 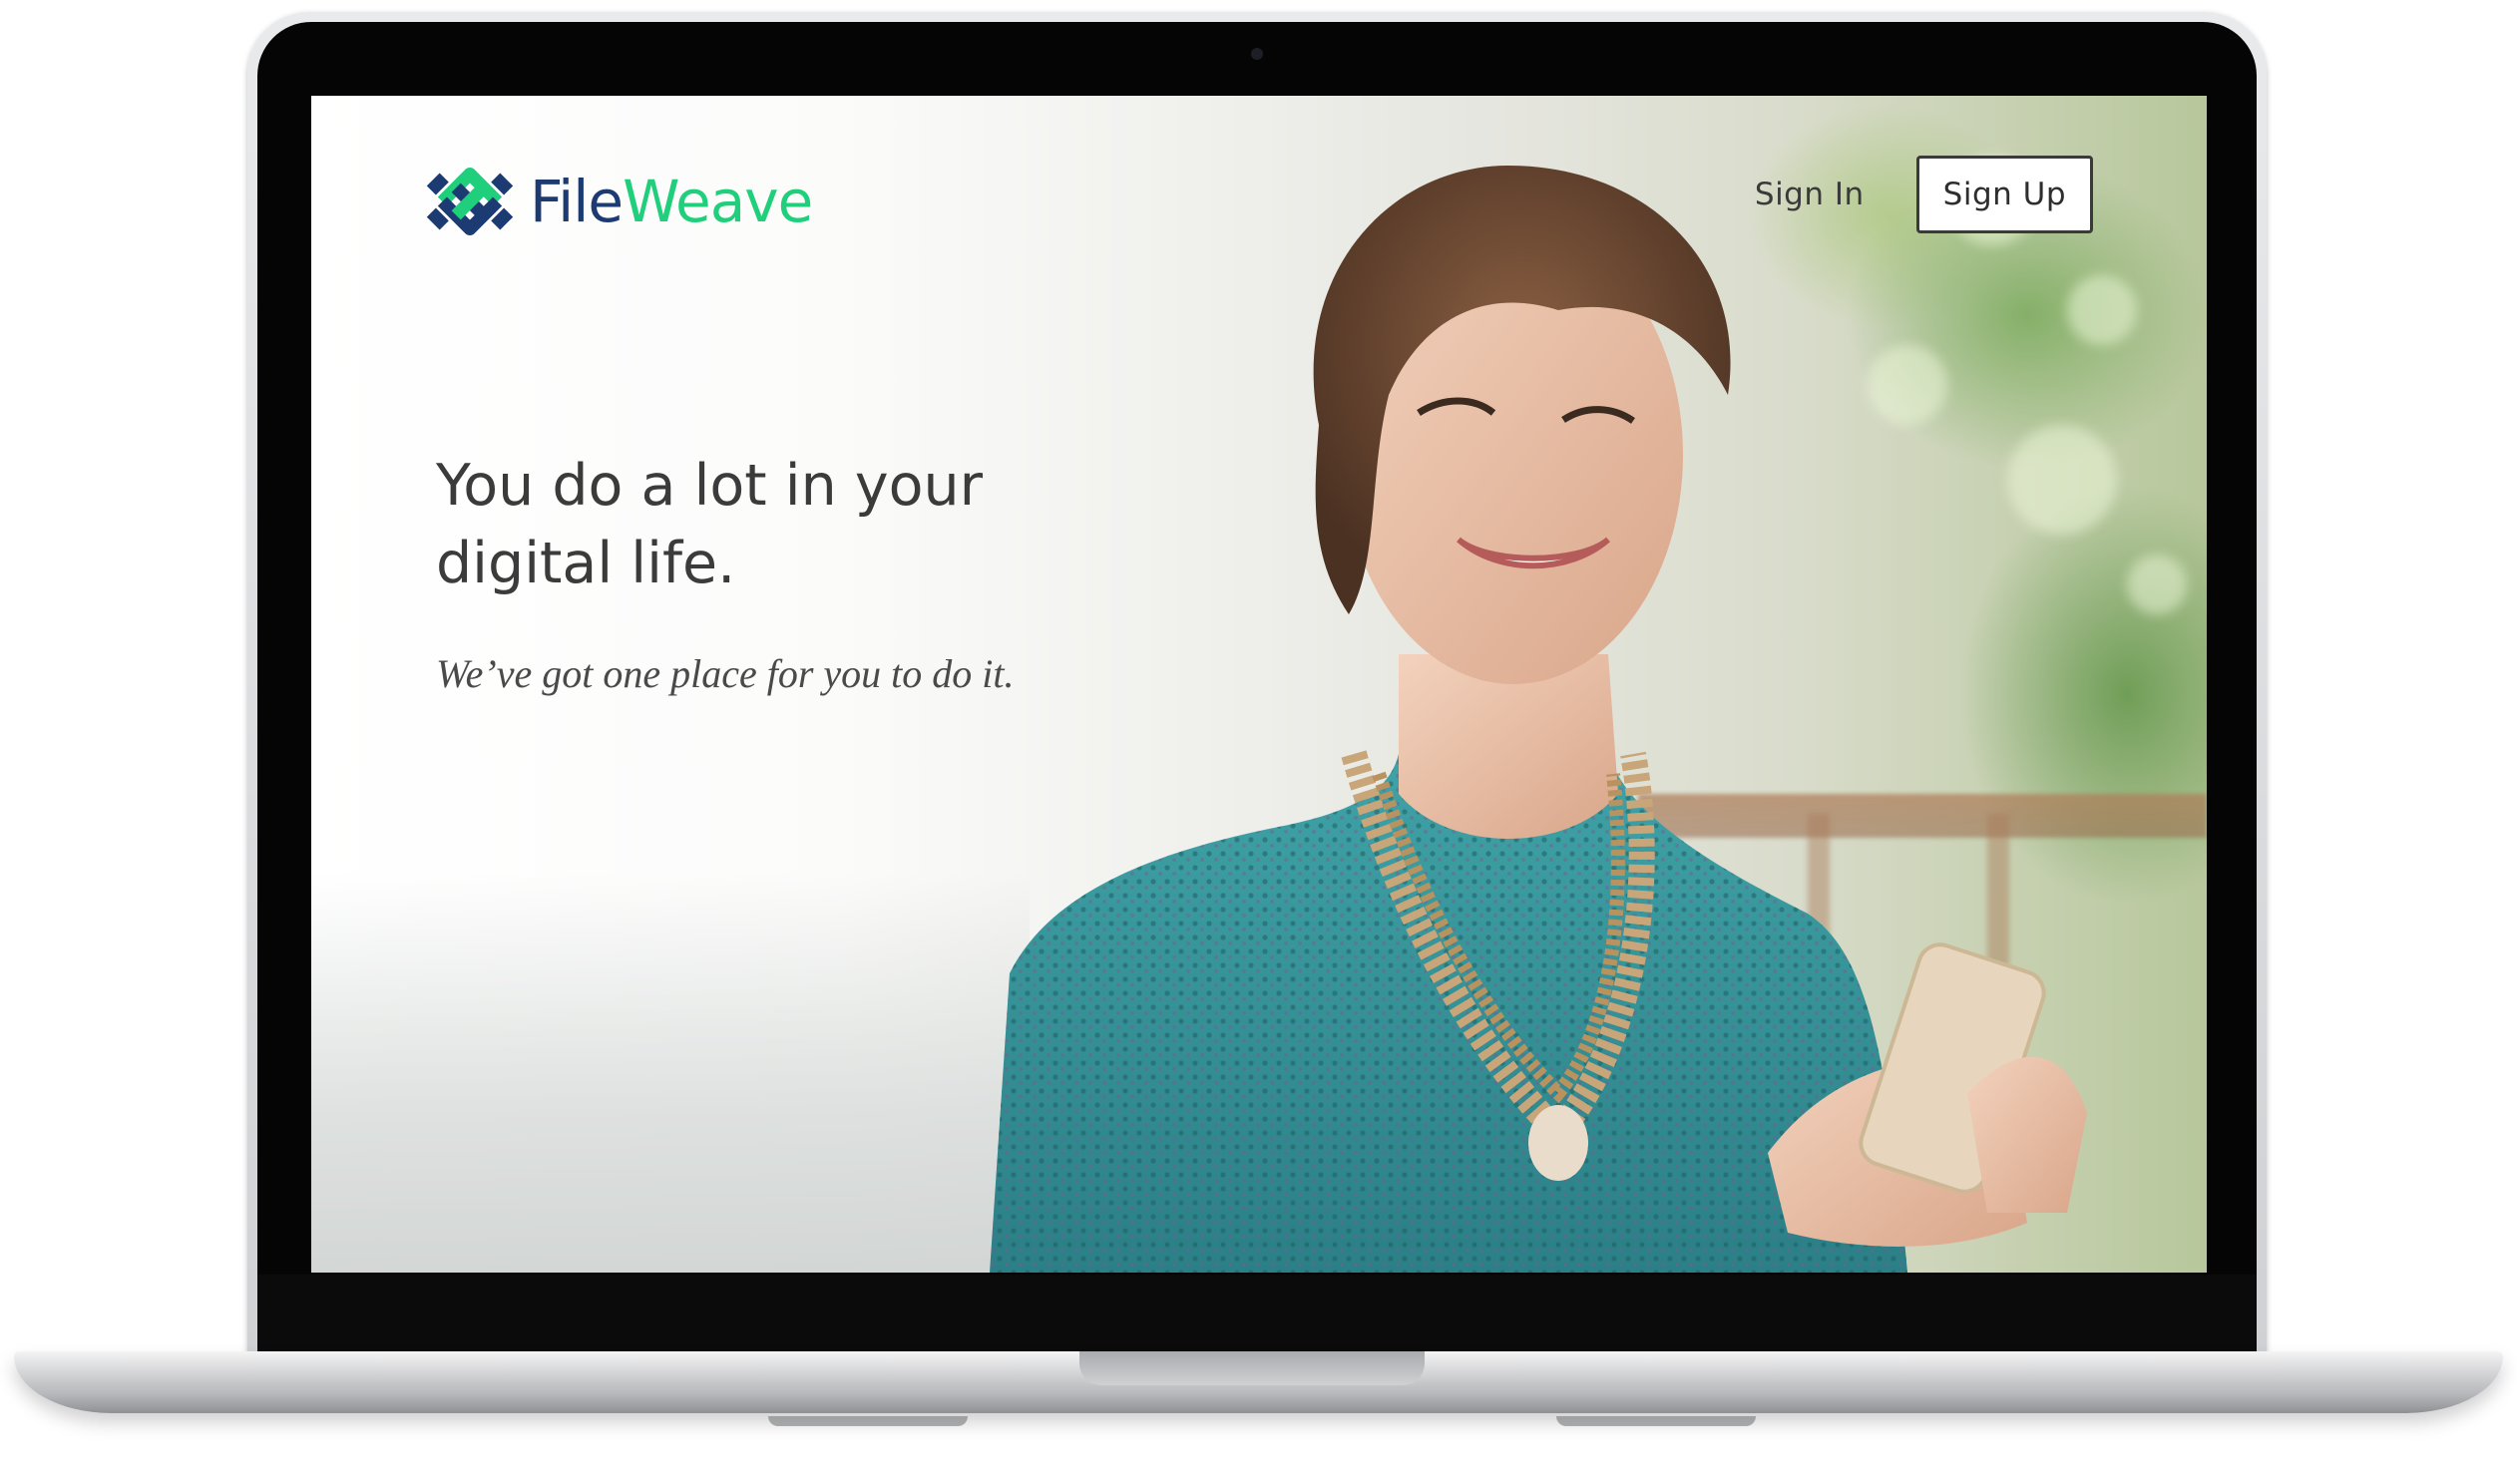 What do you see at coordinates (2004, 194) in the screenshot?
I see `sign-up-button: Sign Up` at bounding box center [2004, 194].